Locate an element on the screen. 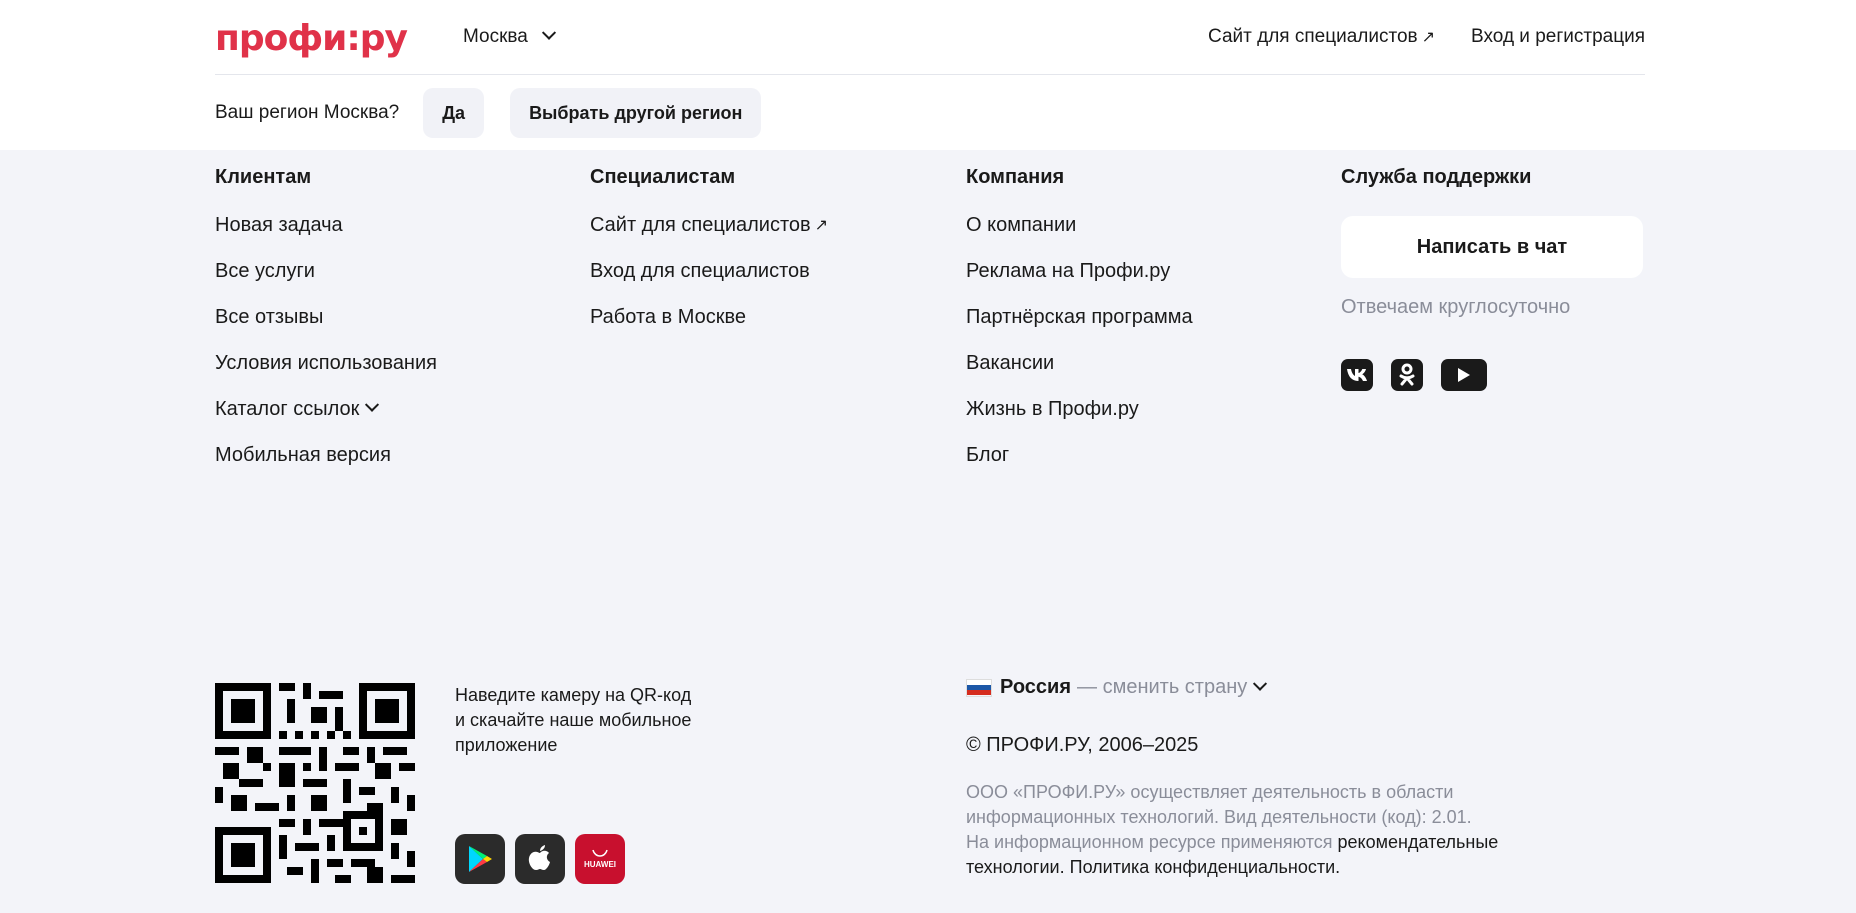 This screenshot has height=913, width=1856. clients-link-mobile: Мобильная версия is located at coordinates (326, 455).